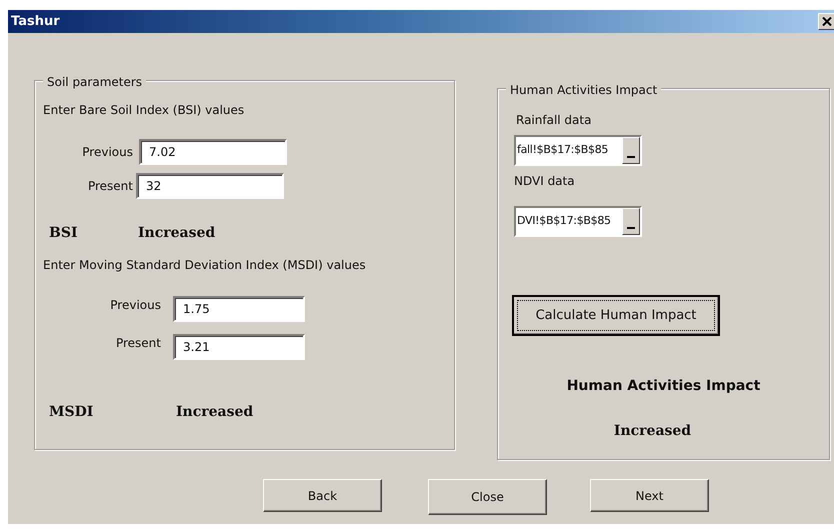  Describe the element at coordinates (664, 386) in the screenshot. I see `result-title: Human Activities Impact` at that location.